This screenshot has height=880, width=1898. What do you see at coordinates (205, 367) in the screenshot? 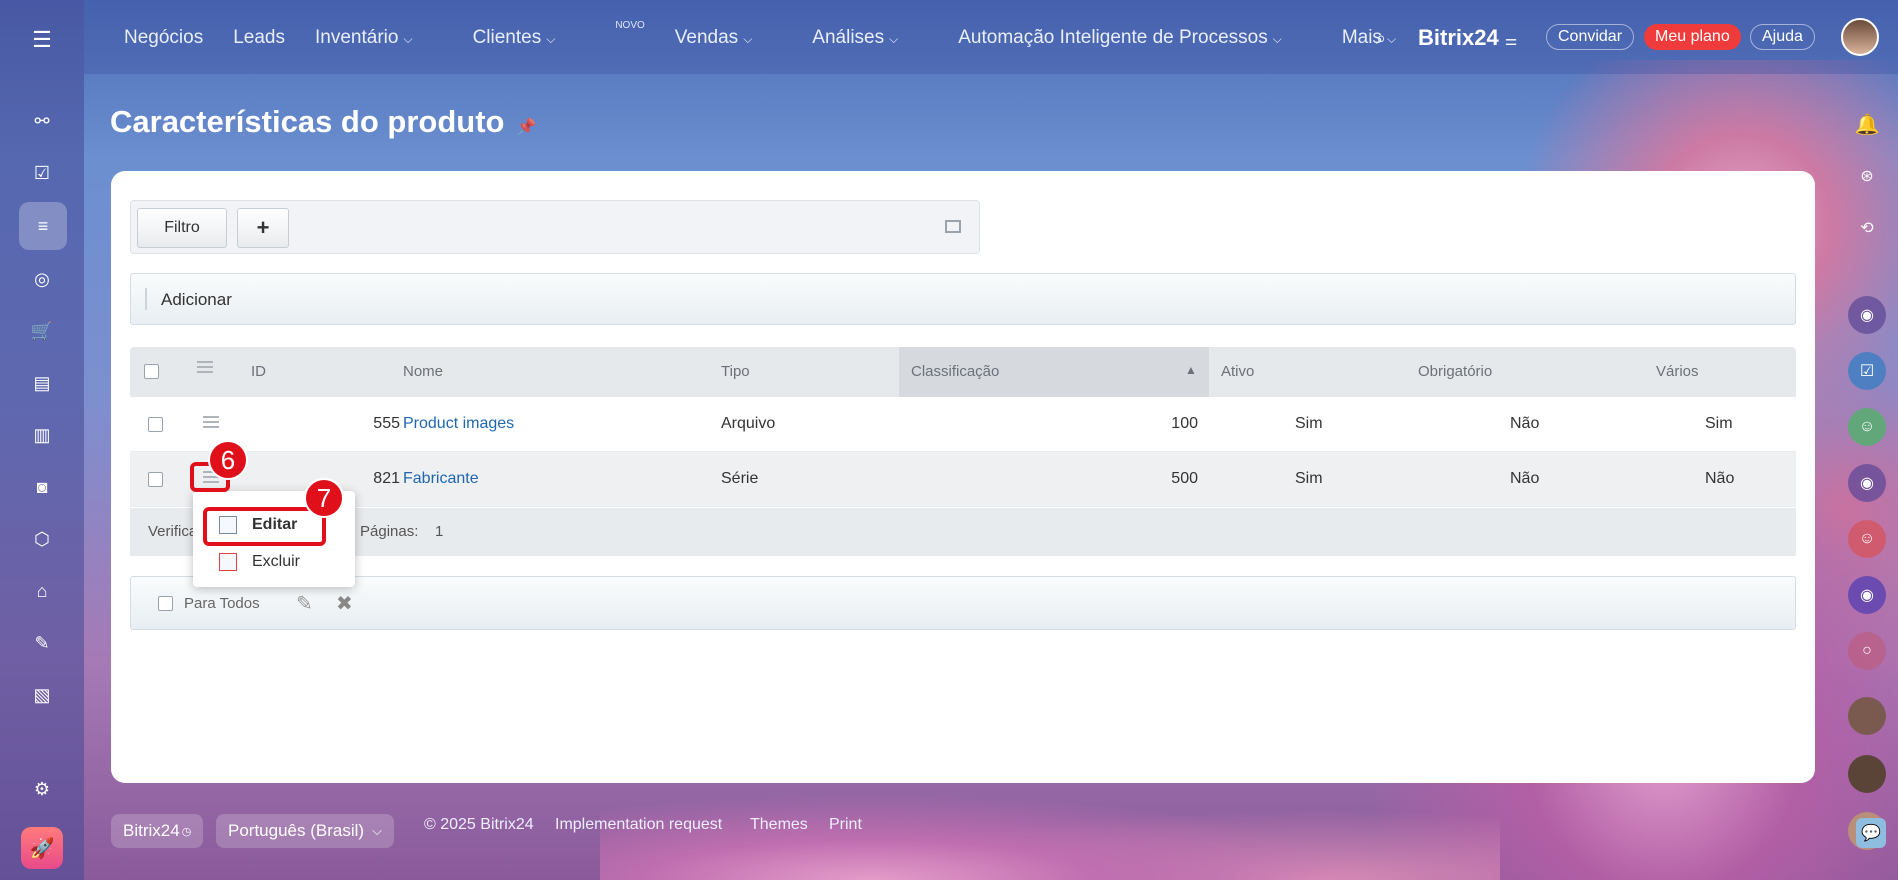
I see `column-settings-icon` at bounding box center [205, 367].